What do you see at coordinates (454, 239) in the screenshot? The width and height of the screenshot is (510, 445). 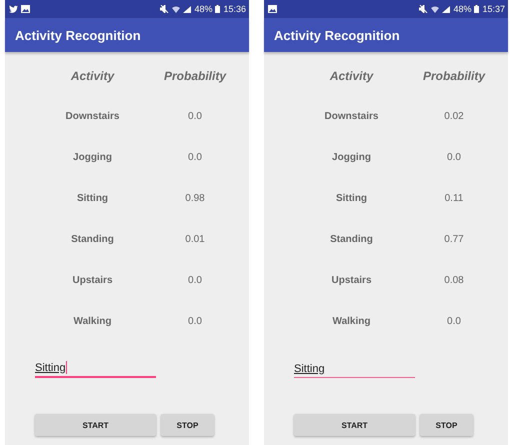 I see `probability-value: 0.77` at bounding box center [454, 239].